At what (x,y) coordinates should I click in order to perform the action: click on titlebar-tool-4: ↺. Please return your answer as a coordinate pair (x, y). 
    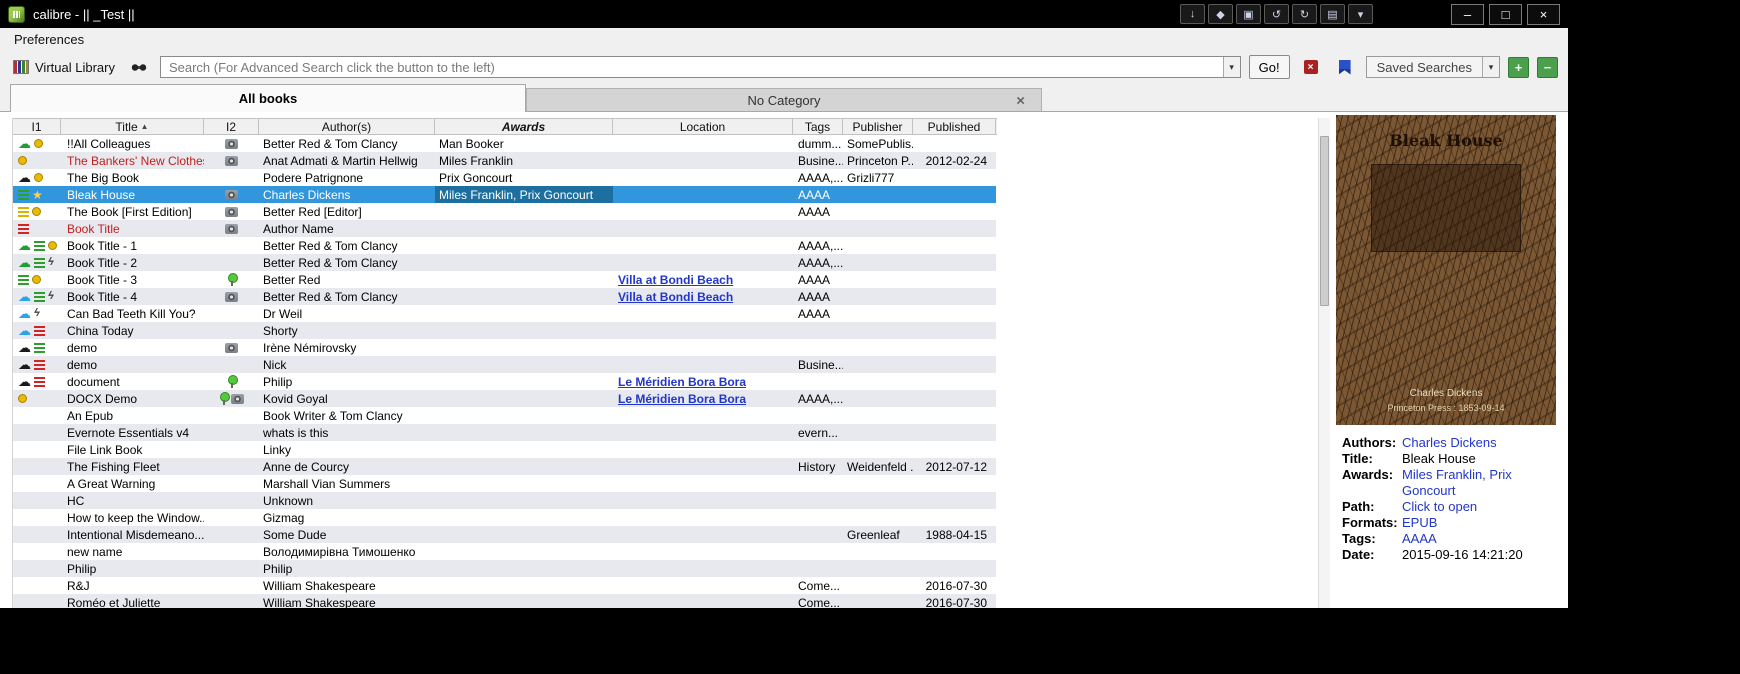
    Looking at the image, I should click on (1276, 14).